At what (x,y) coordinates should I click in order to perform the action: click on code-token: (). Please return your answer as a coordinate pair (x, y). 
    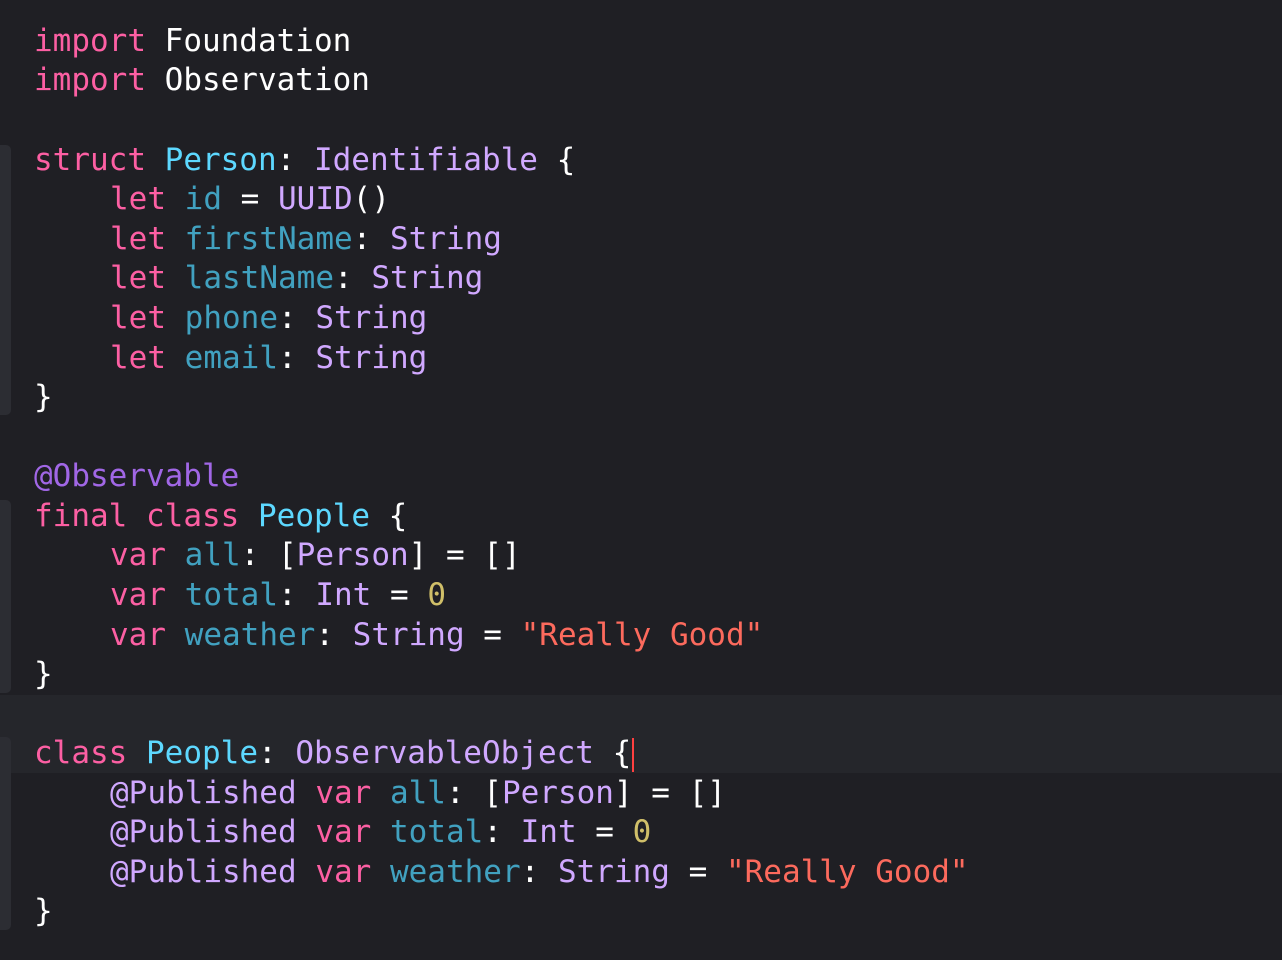
    Looking at the image, I should click on (371, 199).